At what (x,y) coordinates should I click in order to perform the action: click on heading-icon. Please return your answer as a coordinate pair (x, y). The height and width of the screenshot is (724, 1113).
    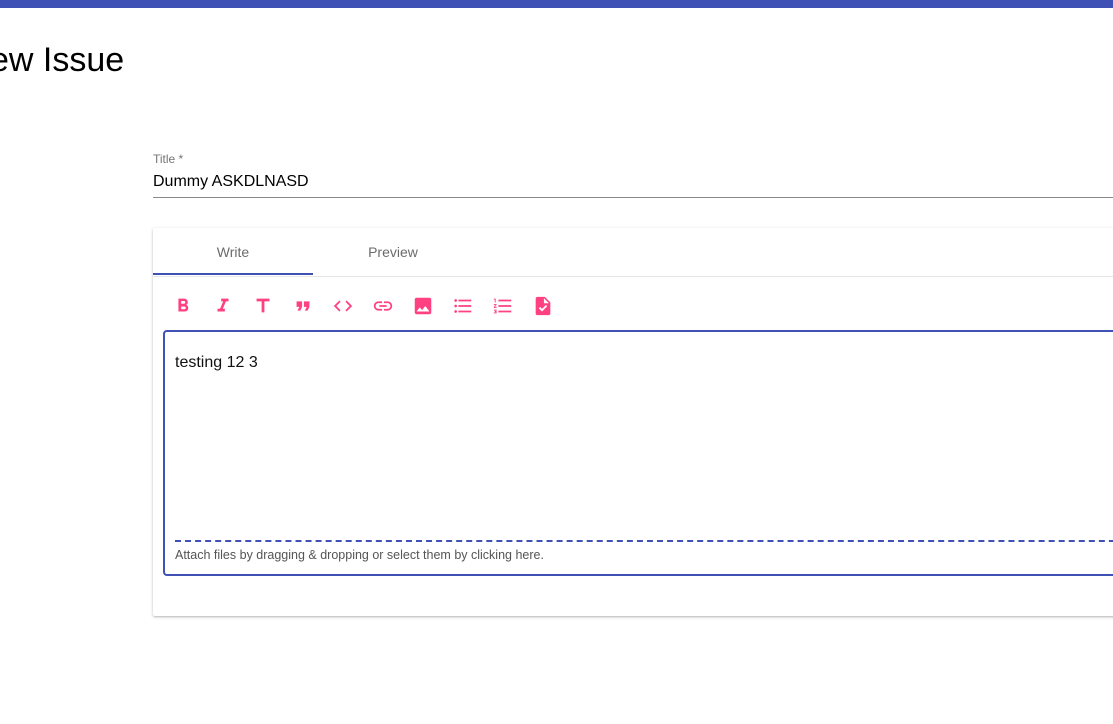
    Looking at the image, I should click on (263, 305).